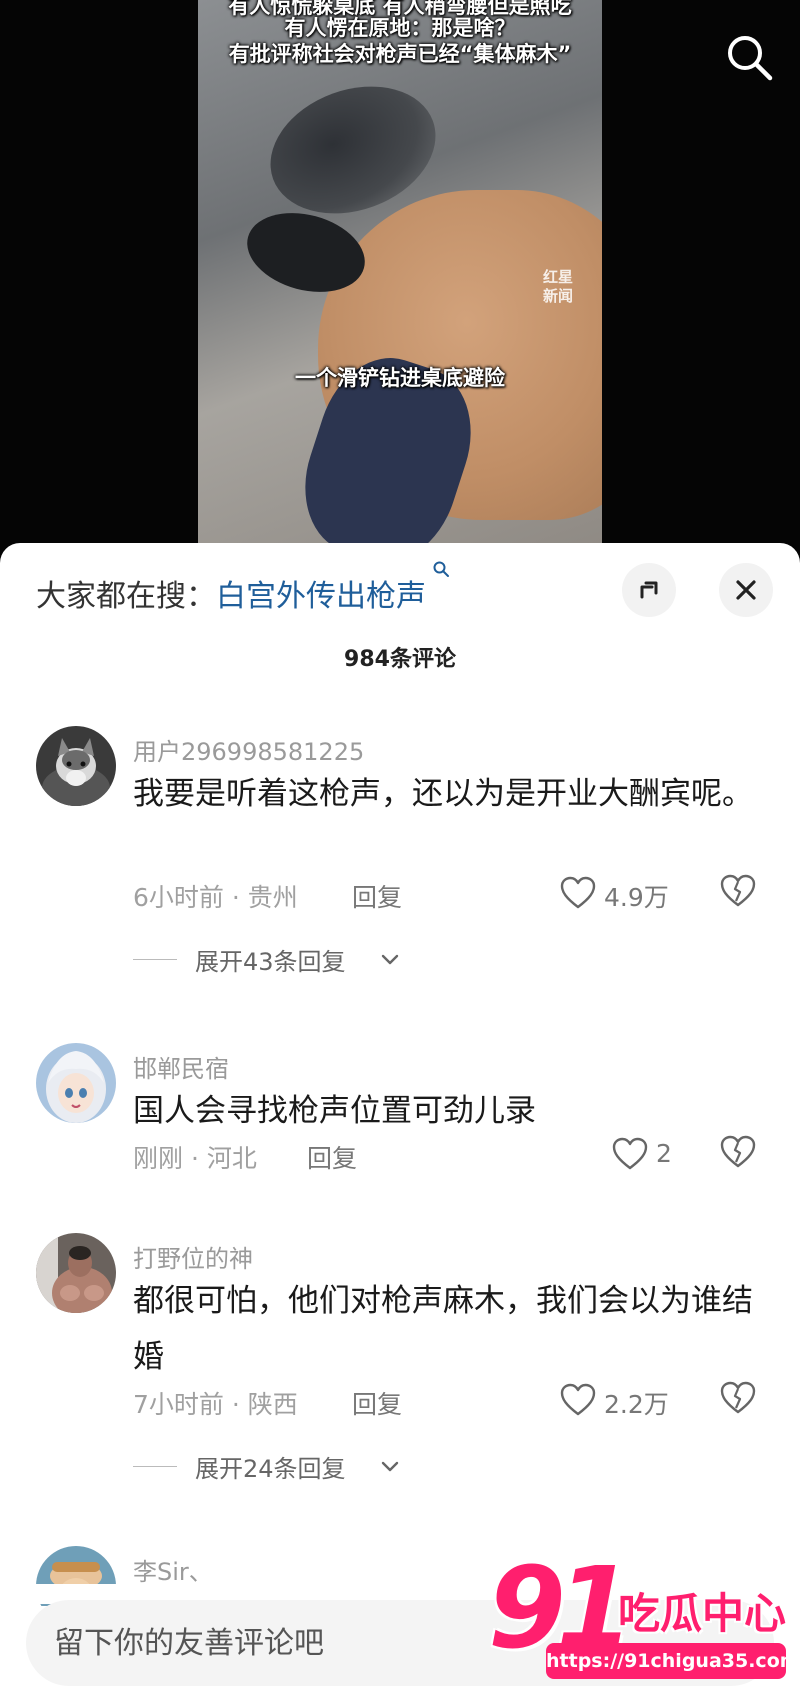 The height and width of the screenshot is (1707, 800). Describe the element at coordinates (195, 1158) in the screenshot. I see `comment-time-location: 刚刚 · 河北` at that location.